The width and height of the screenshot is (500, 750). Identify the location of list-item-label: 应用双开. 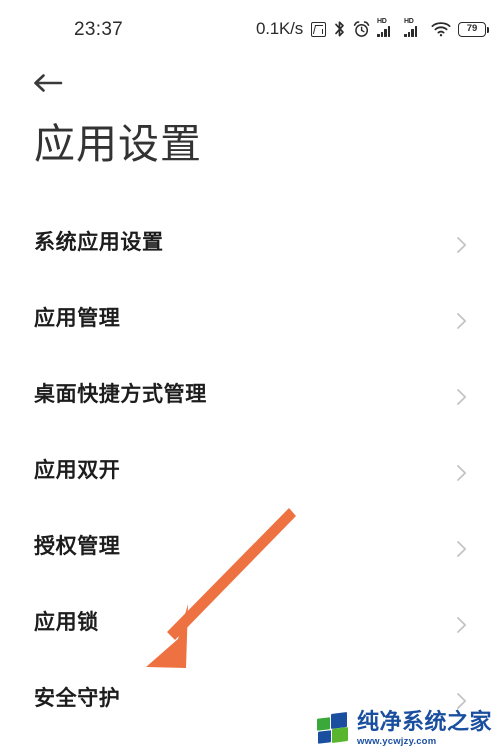
(77, 470).